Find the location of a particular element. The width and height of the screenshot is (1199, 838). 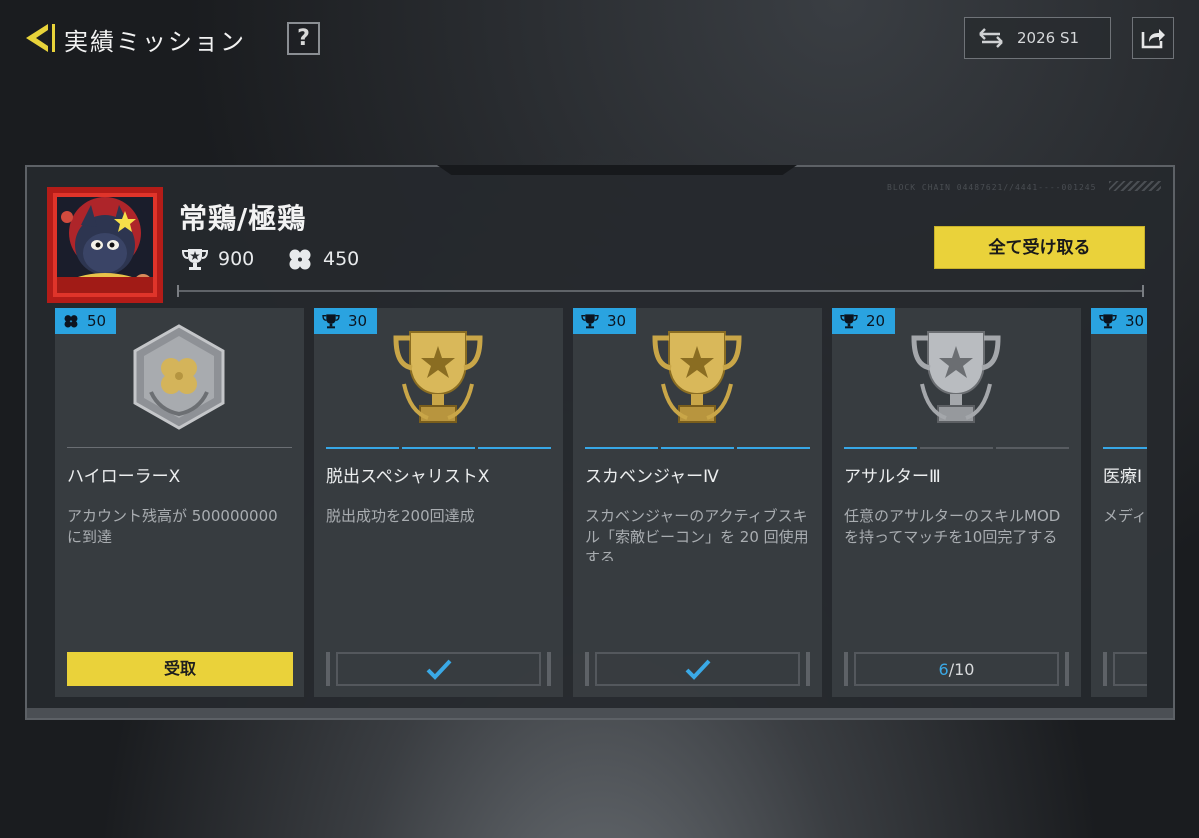

season-selector: 2026 S1 is located at coordinates (1037, 38).